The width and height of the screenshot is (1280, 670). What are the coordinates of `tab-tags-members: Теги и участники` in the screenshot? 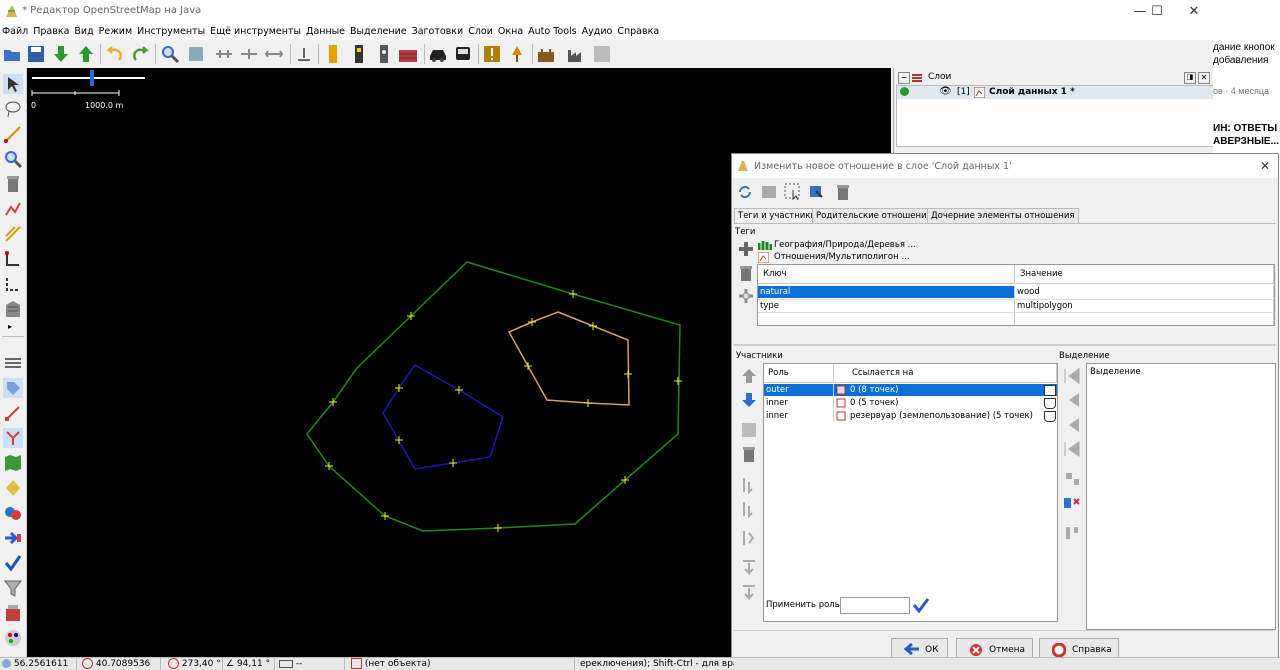 It's located at (777, 215).